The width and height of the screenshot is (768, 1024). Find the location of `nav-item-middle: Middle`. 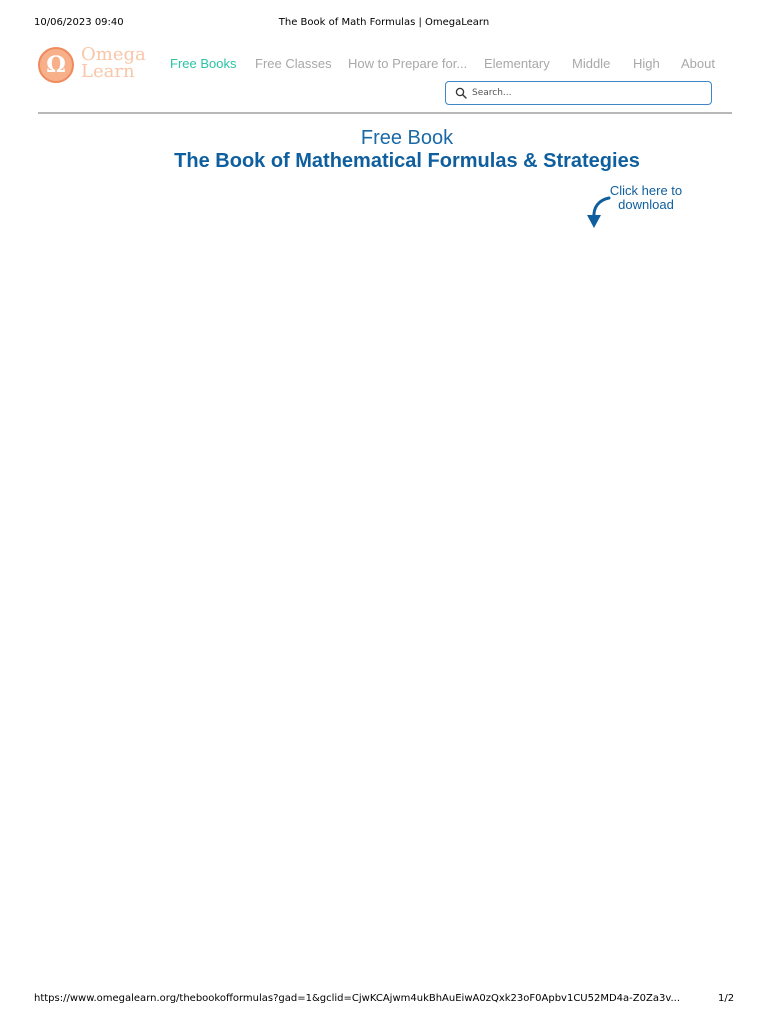

nav-item-middle: Middle is located at coordinates (591, 63).